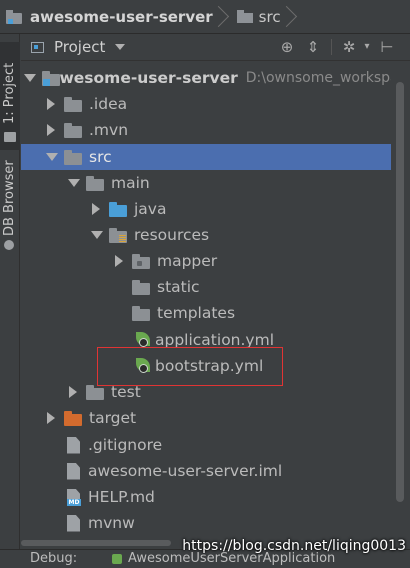 The width and height of the screenshot is (410, 568). What do you see at coordinates (206, 445) in the screenshot?
I see `tree-row-gitignore: .gitignore` at bounding box center [206, 445].